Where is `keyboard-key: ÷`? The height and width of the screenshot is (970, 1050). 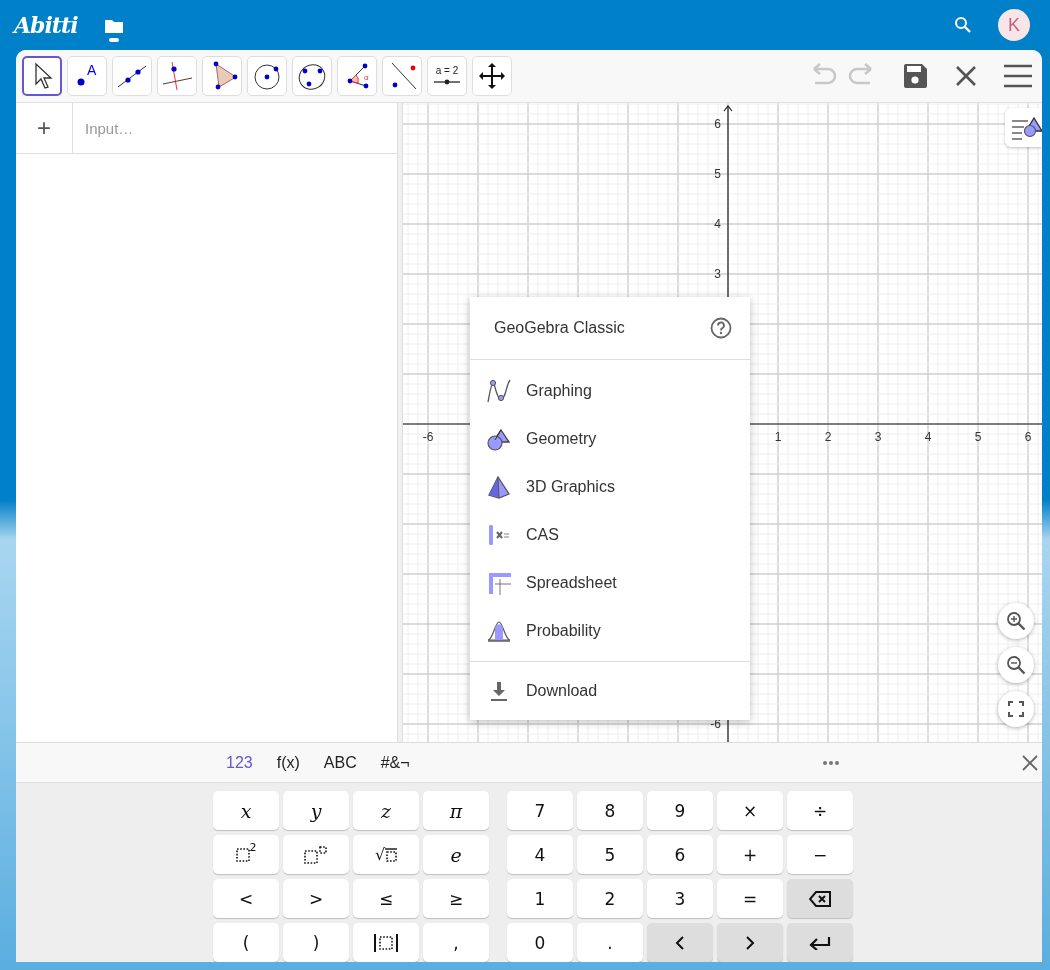
keyboard-key: ÷ is located at coordinates (820, 810).